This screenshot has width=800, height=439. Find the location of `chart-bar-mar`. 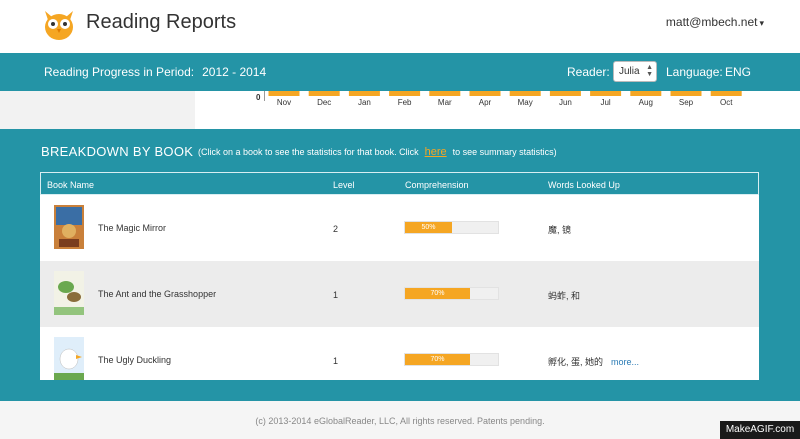

chart-bar-mar is located at coordinates (445, 93).